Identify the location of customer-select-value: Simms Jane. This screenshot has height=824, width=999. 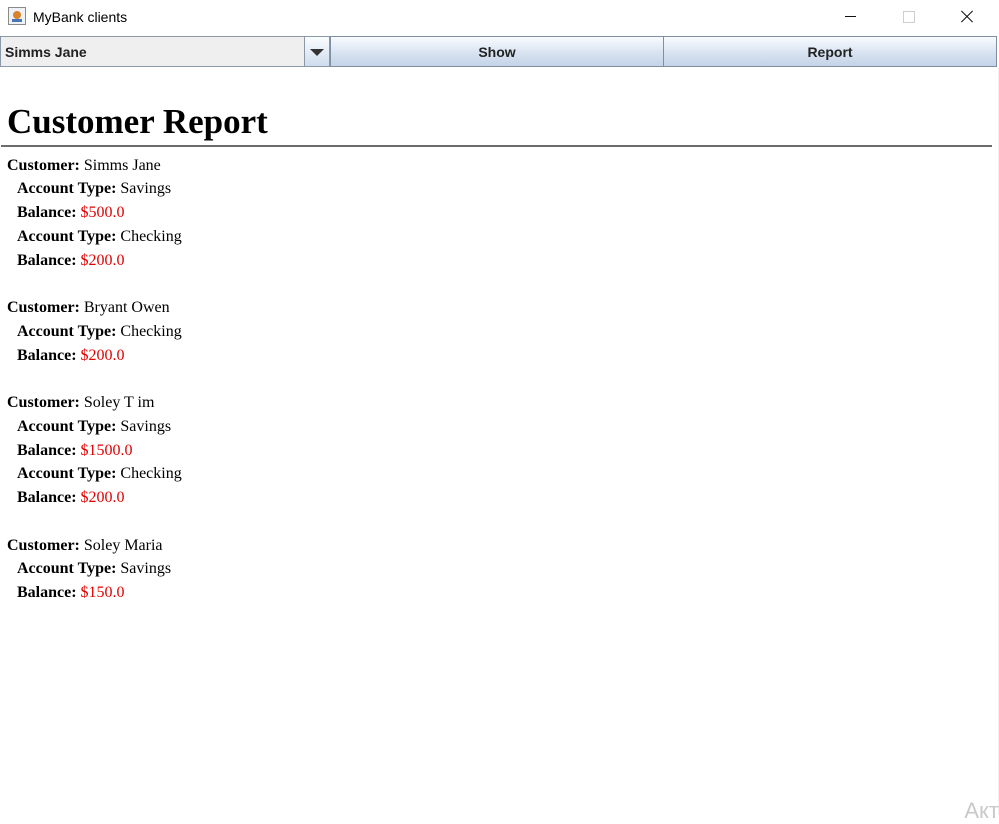
(46, 52).